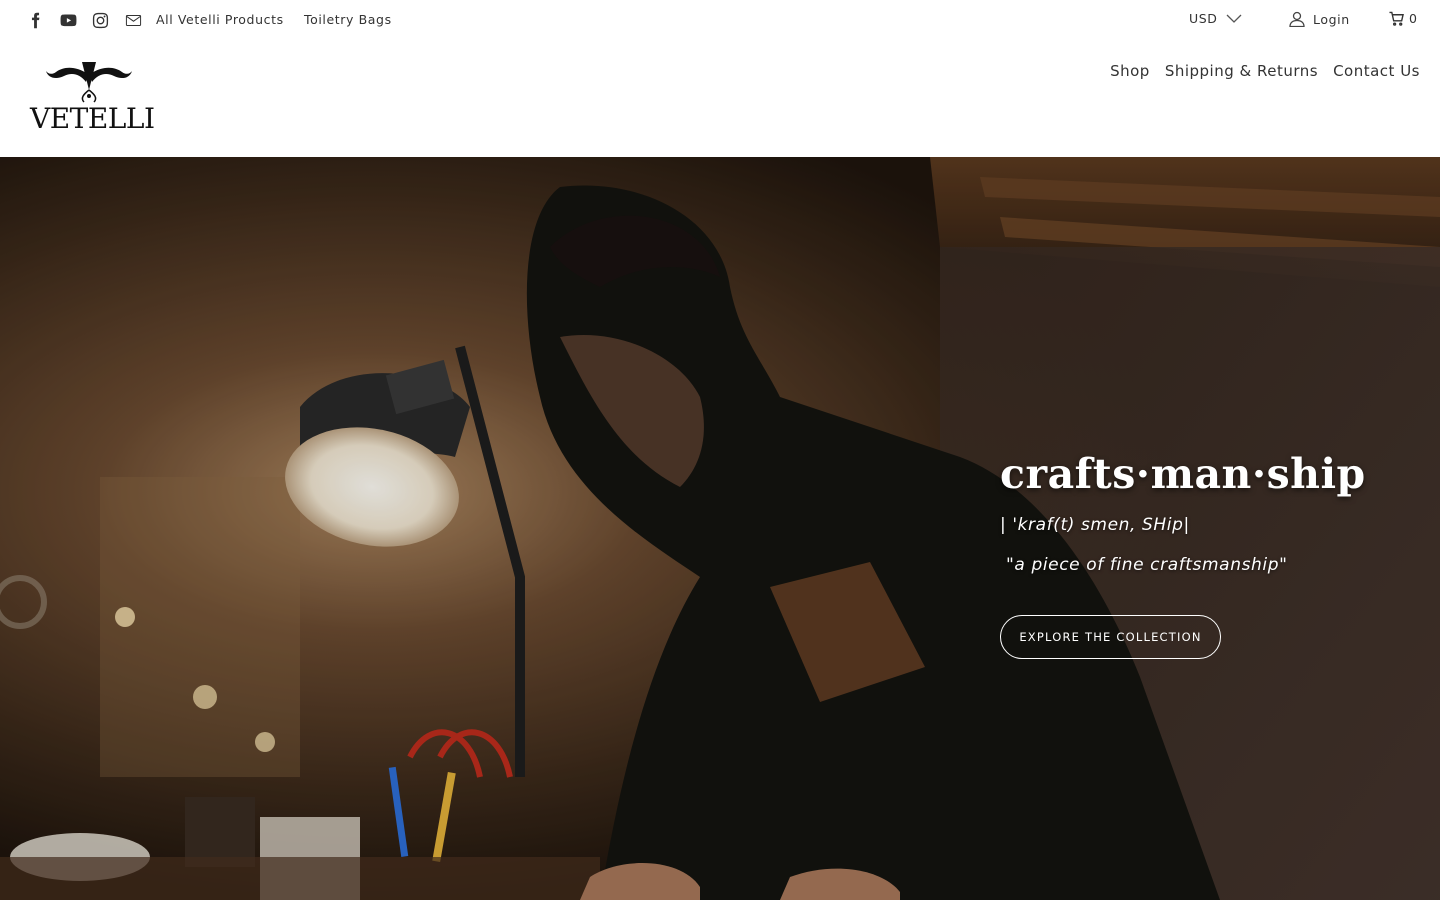  I want to click on currency-selector: USD, so click(1215, 18).